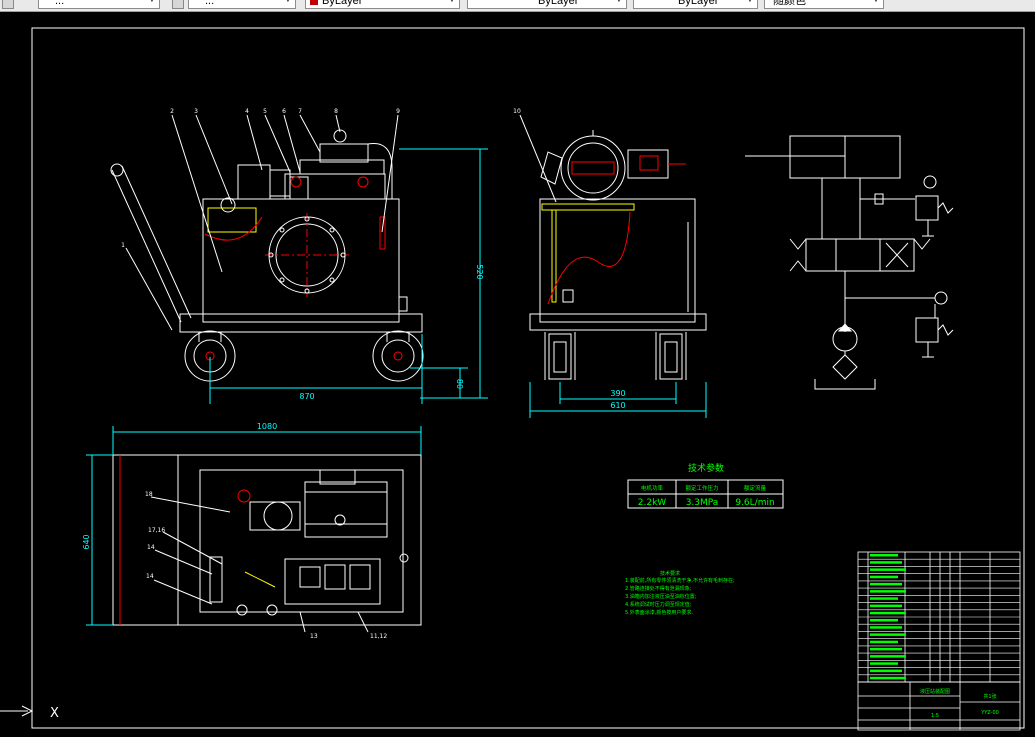 The height and width of the screenshot is (737, 1035). I want to click on color-dropdown: ByLayer ▼, so click(382, 4).